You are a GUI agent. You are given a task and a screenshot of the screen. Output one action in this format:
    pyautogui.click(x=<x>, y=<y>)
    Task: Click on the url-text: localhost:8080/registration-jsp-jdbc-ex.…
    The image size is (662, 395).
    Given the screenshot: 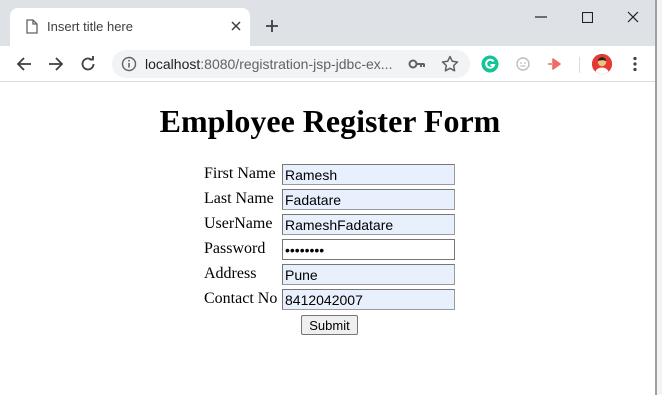 What is the action you would take?
    pyautogui.click(x=276, y=64)
    